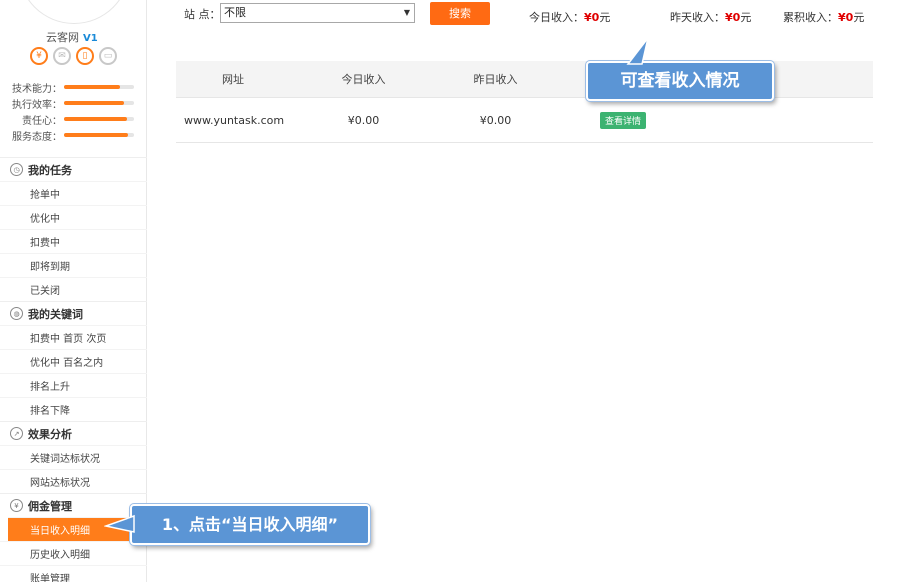  I want to click on chart-icon: ↗, so click(16, 433).